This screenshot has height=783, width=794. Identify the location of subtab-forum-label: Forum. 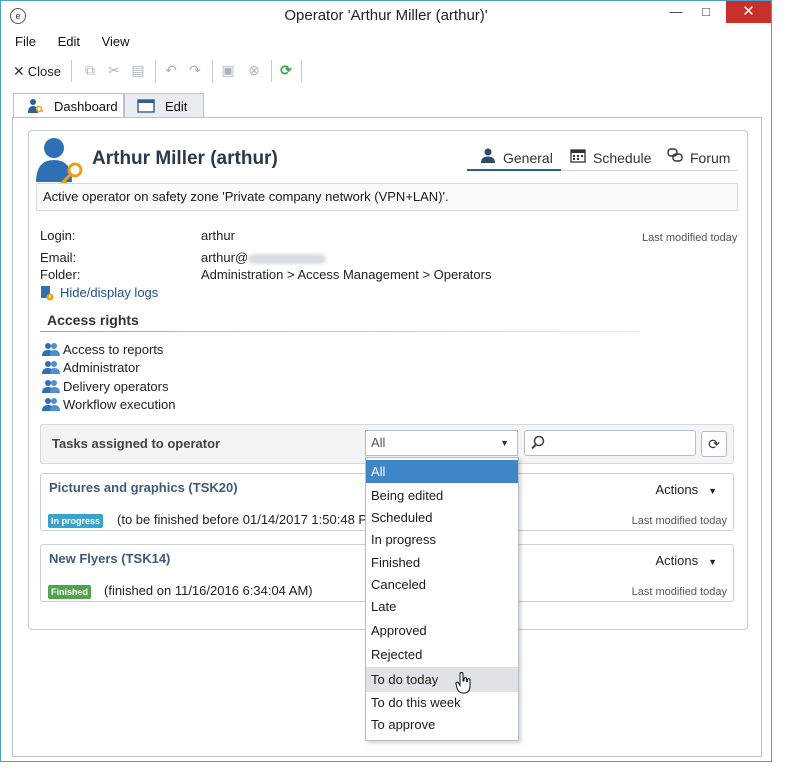
(710, 158).